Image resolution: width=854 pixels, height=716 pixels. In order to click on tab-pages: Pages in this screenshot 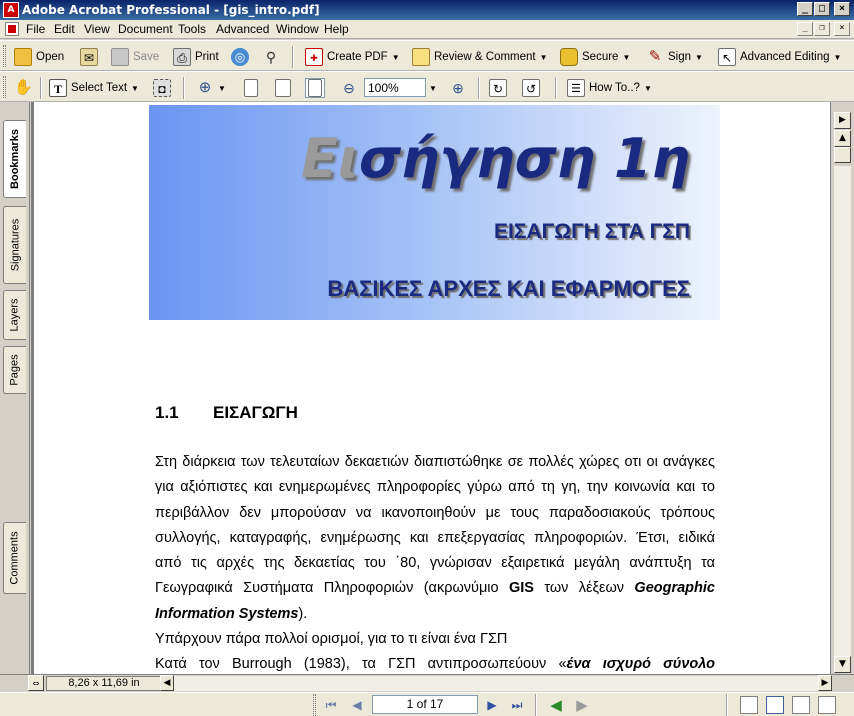, I will do `click(14, 370)`.